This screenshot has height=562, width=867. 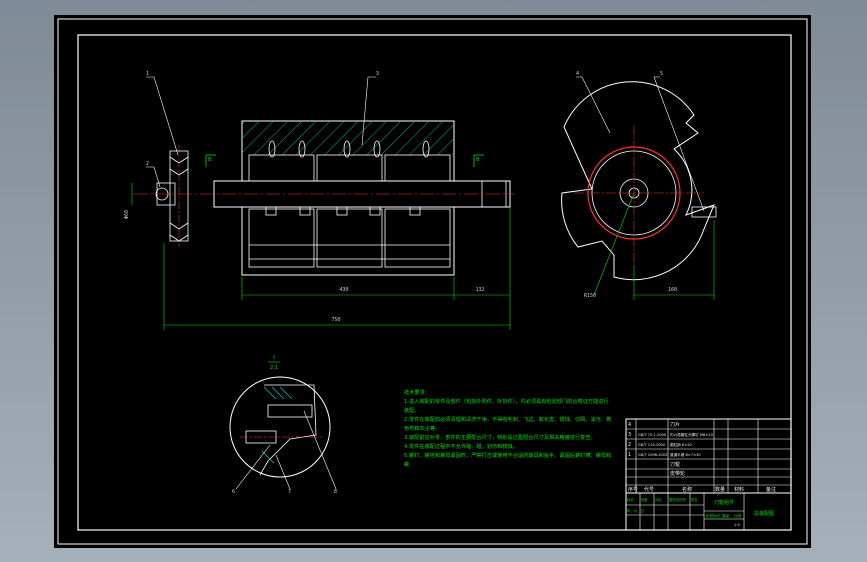 I want to click on balloon-4: 4, so click(x=577, y=74).